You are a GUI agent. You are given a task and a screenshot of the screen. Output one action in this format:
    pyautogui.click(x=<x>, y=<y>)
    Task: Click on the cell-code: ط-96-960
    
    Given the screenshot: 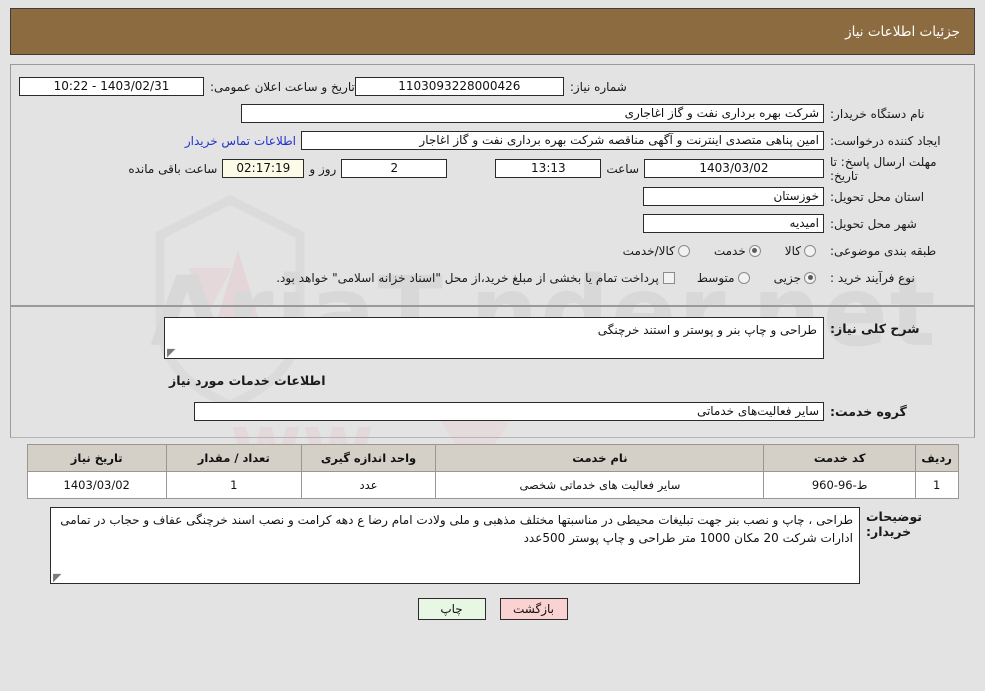 What is the action you would take?
    pyautogui.click(x=839, y=485)
    